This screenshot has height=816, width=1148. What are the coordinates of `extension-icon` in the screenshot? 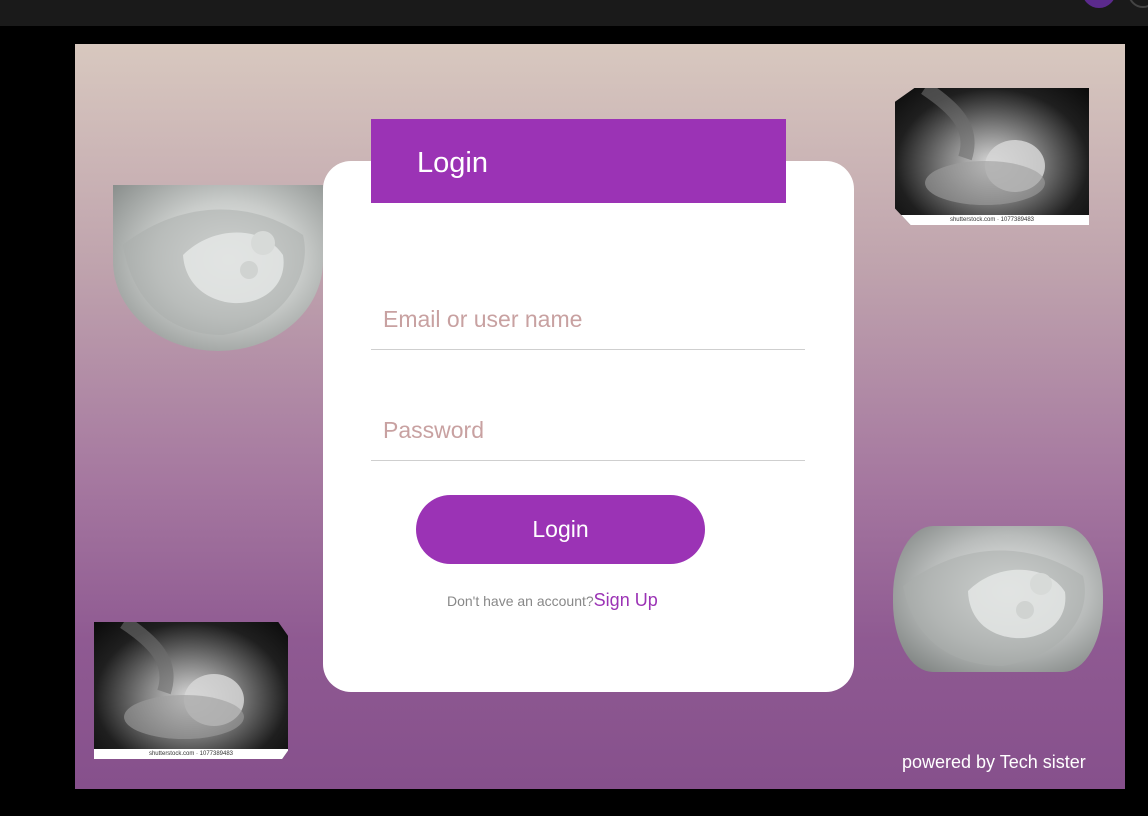 It's located at (1138, 4).